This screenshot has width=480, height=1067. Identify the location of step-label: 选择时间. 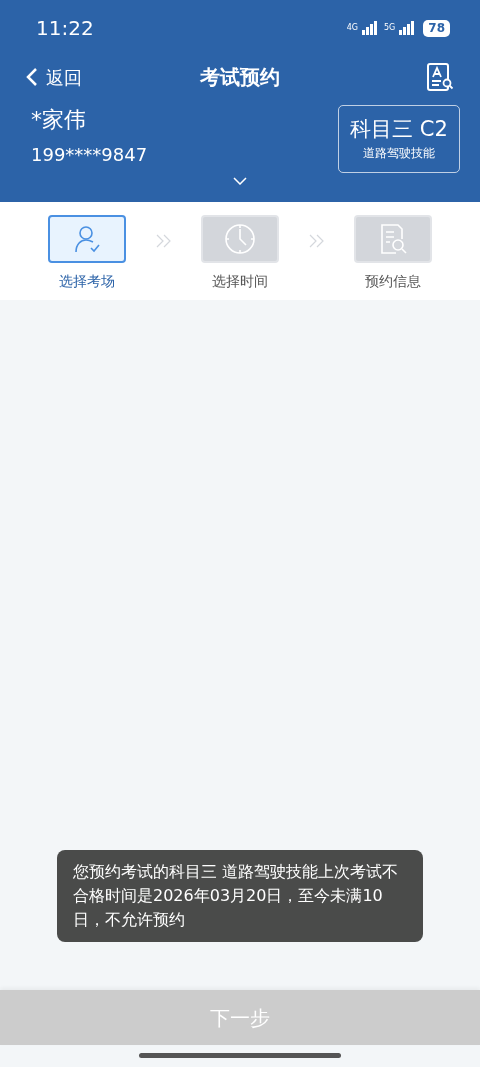
(240, 281).